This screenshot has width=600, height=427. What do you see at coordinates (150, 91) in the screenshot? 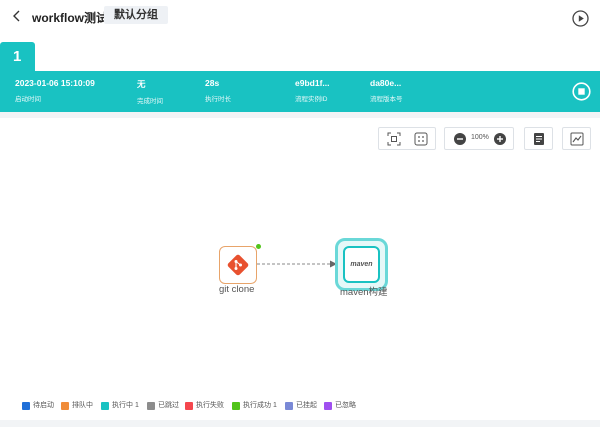
I see `info-finish-time: 无 完成时间` at bounding box center [150, 91].